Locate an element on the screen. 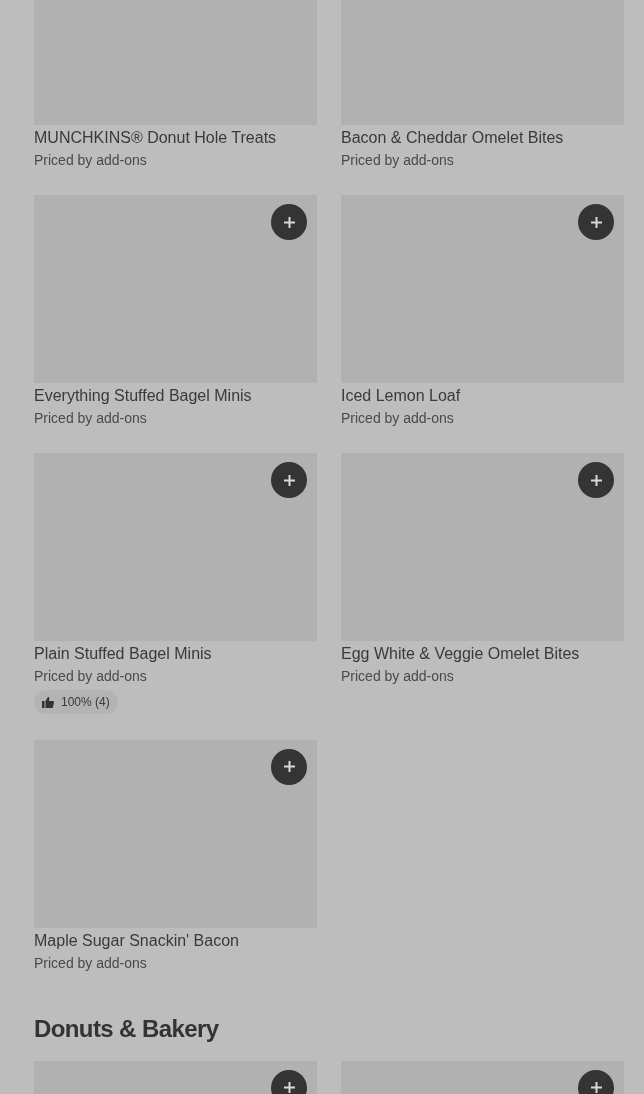  item-title: Everything Stuffed Bagel Minis is located at coordinates (143, 396).